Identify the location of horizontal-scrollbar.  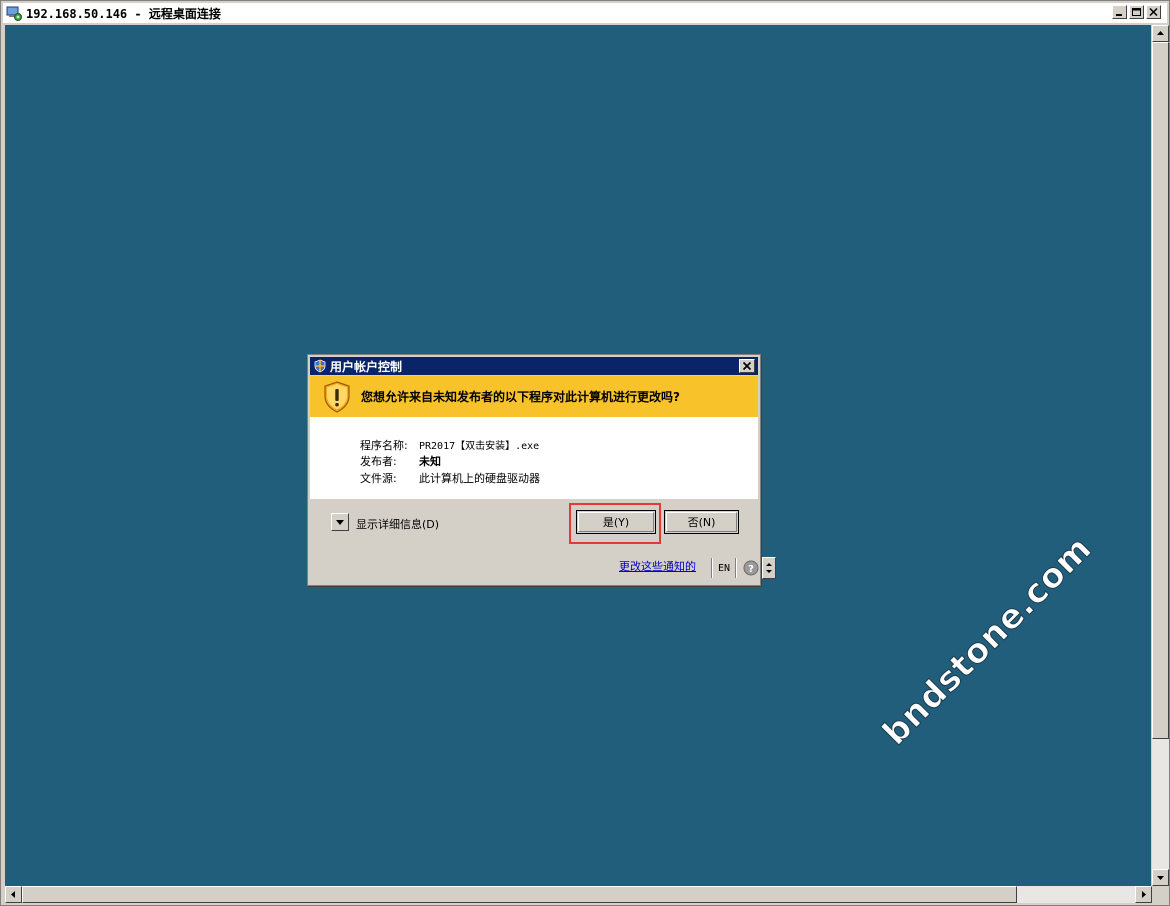
(578, 894).